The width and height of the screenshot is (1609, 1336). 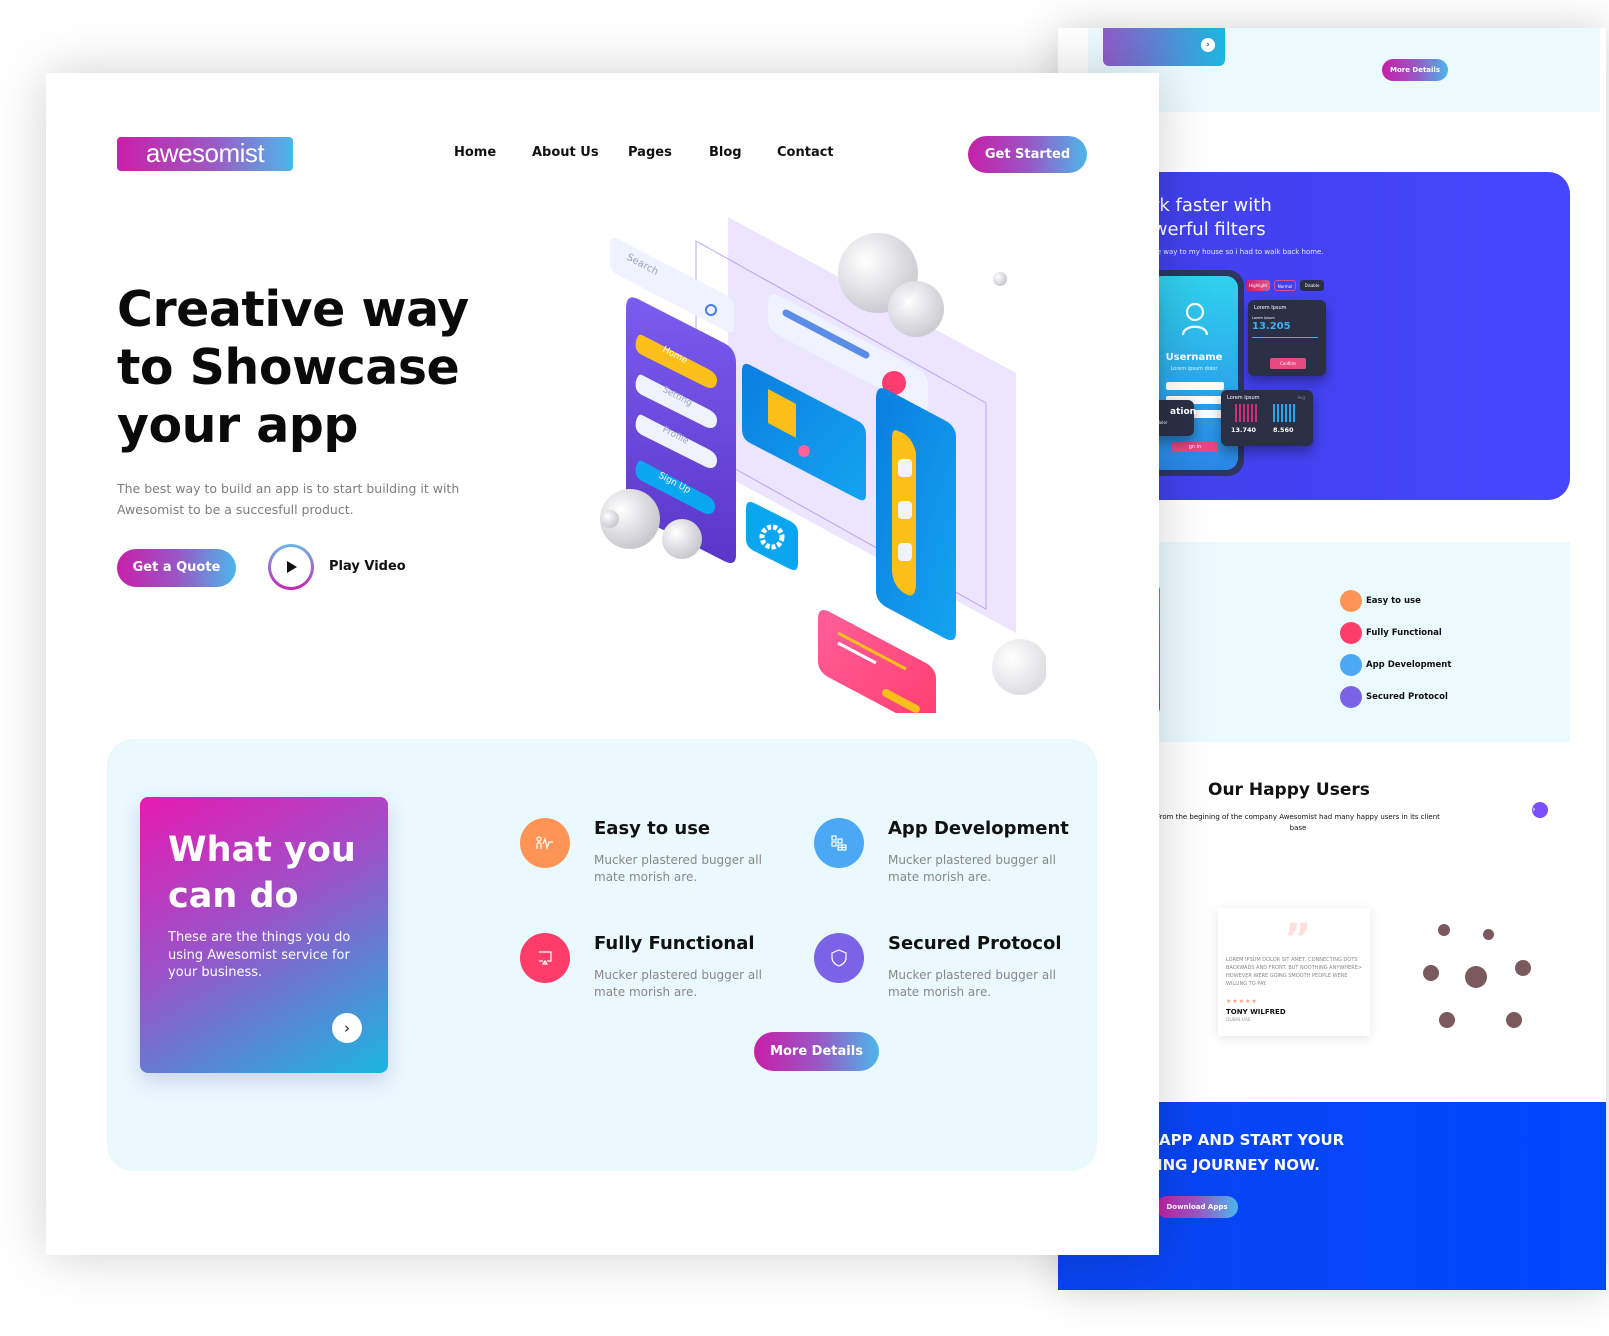 I want to click on play-video-label: Play Video, so click(x=367, y=566).